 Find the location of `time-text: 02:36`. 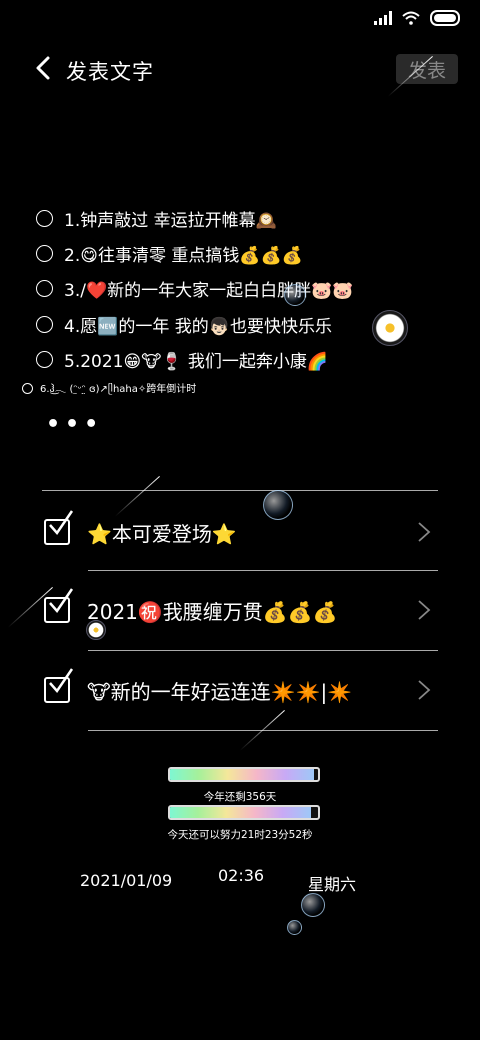

time-text: 02:36 is located at coordinates (241, 875).